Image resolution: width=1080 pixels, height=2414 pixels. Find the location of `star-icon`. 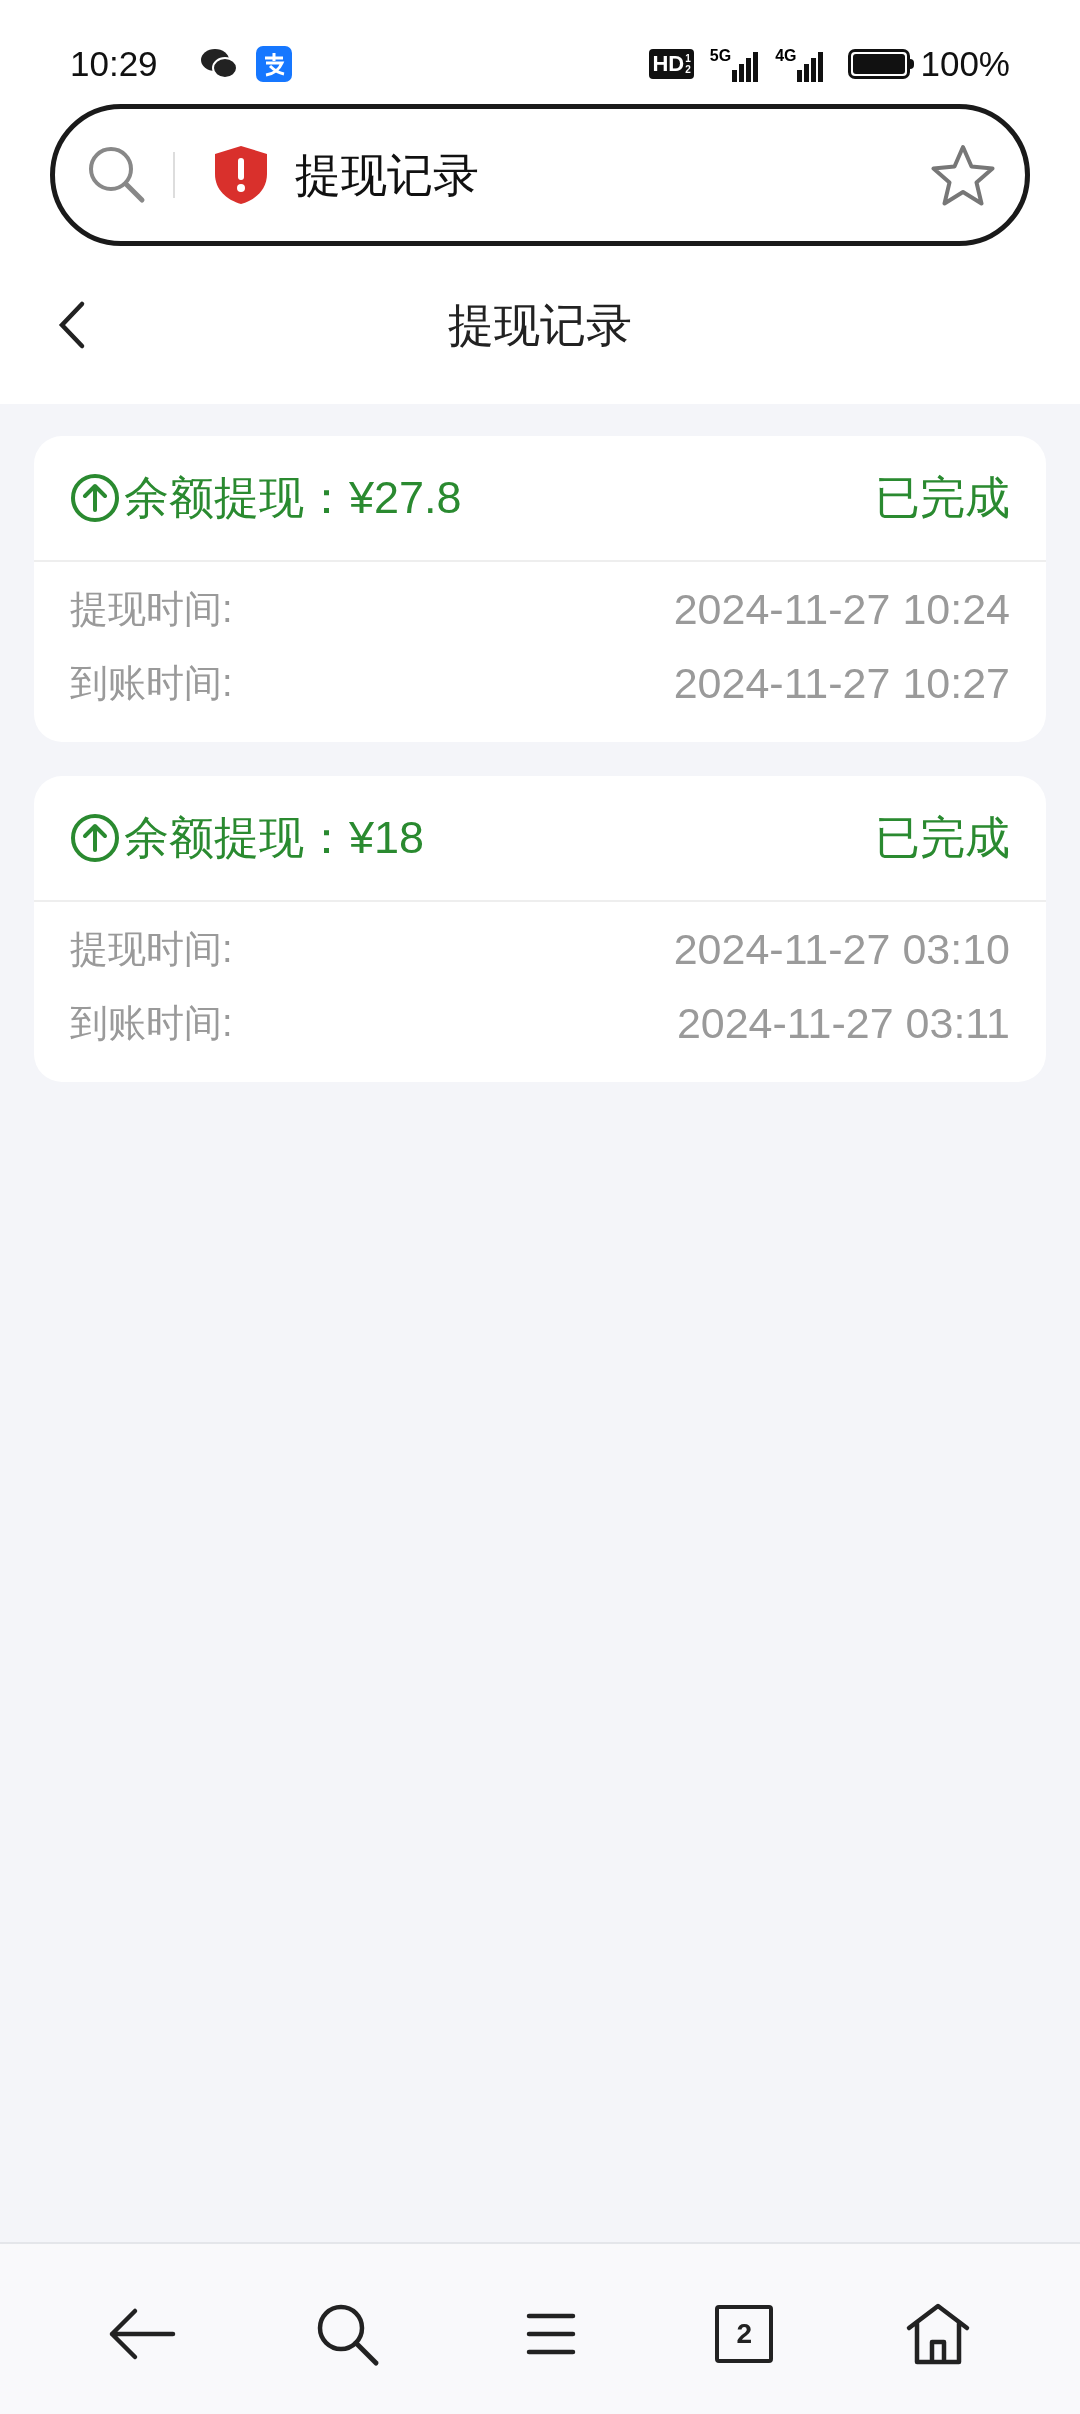

star-icon is located at coordinates (963, 175).